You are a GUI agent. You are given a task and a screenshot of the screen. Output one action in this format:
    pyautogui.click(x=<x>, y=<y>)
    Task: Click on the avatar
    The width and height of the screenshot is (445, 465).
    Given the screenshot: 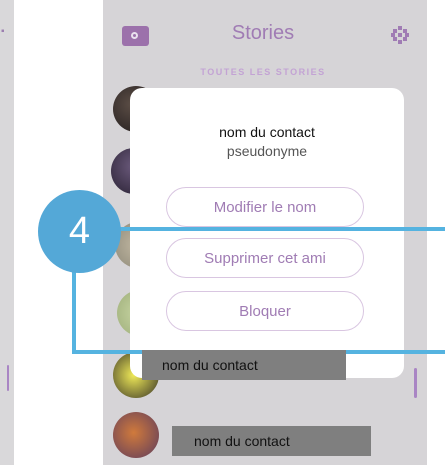 What is the action you would take?
    pyautogui.click(x=136, y=435)
    